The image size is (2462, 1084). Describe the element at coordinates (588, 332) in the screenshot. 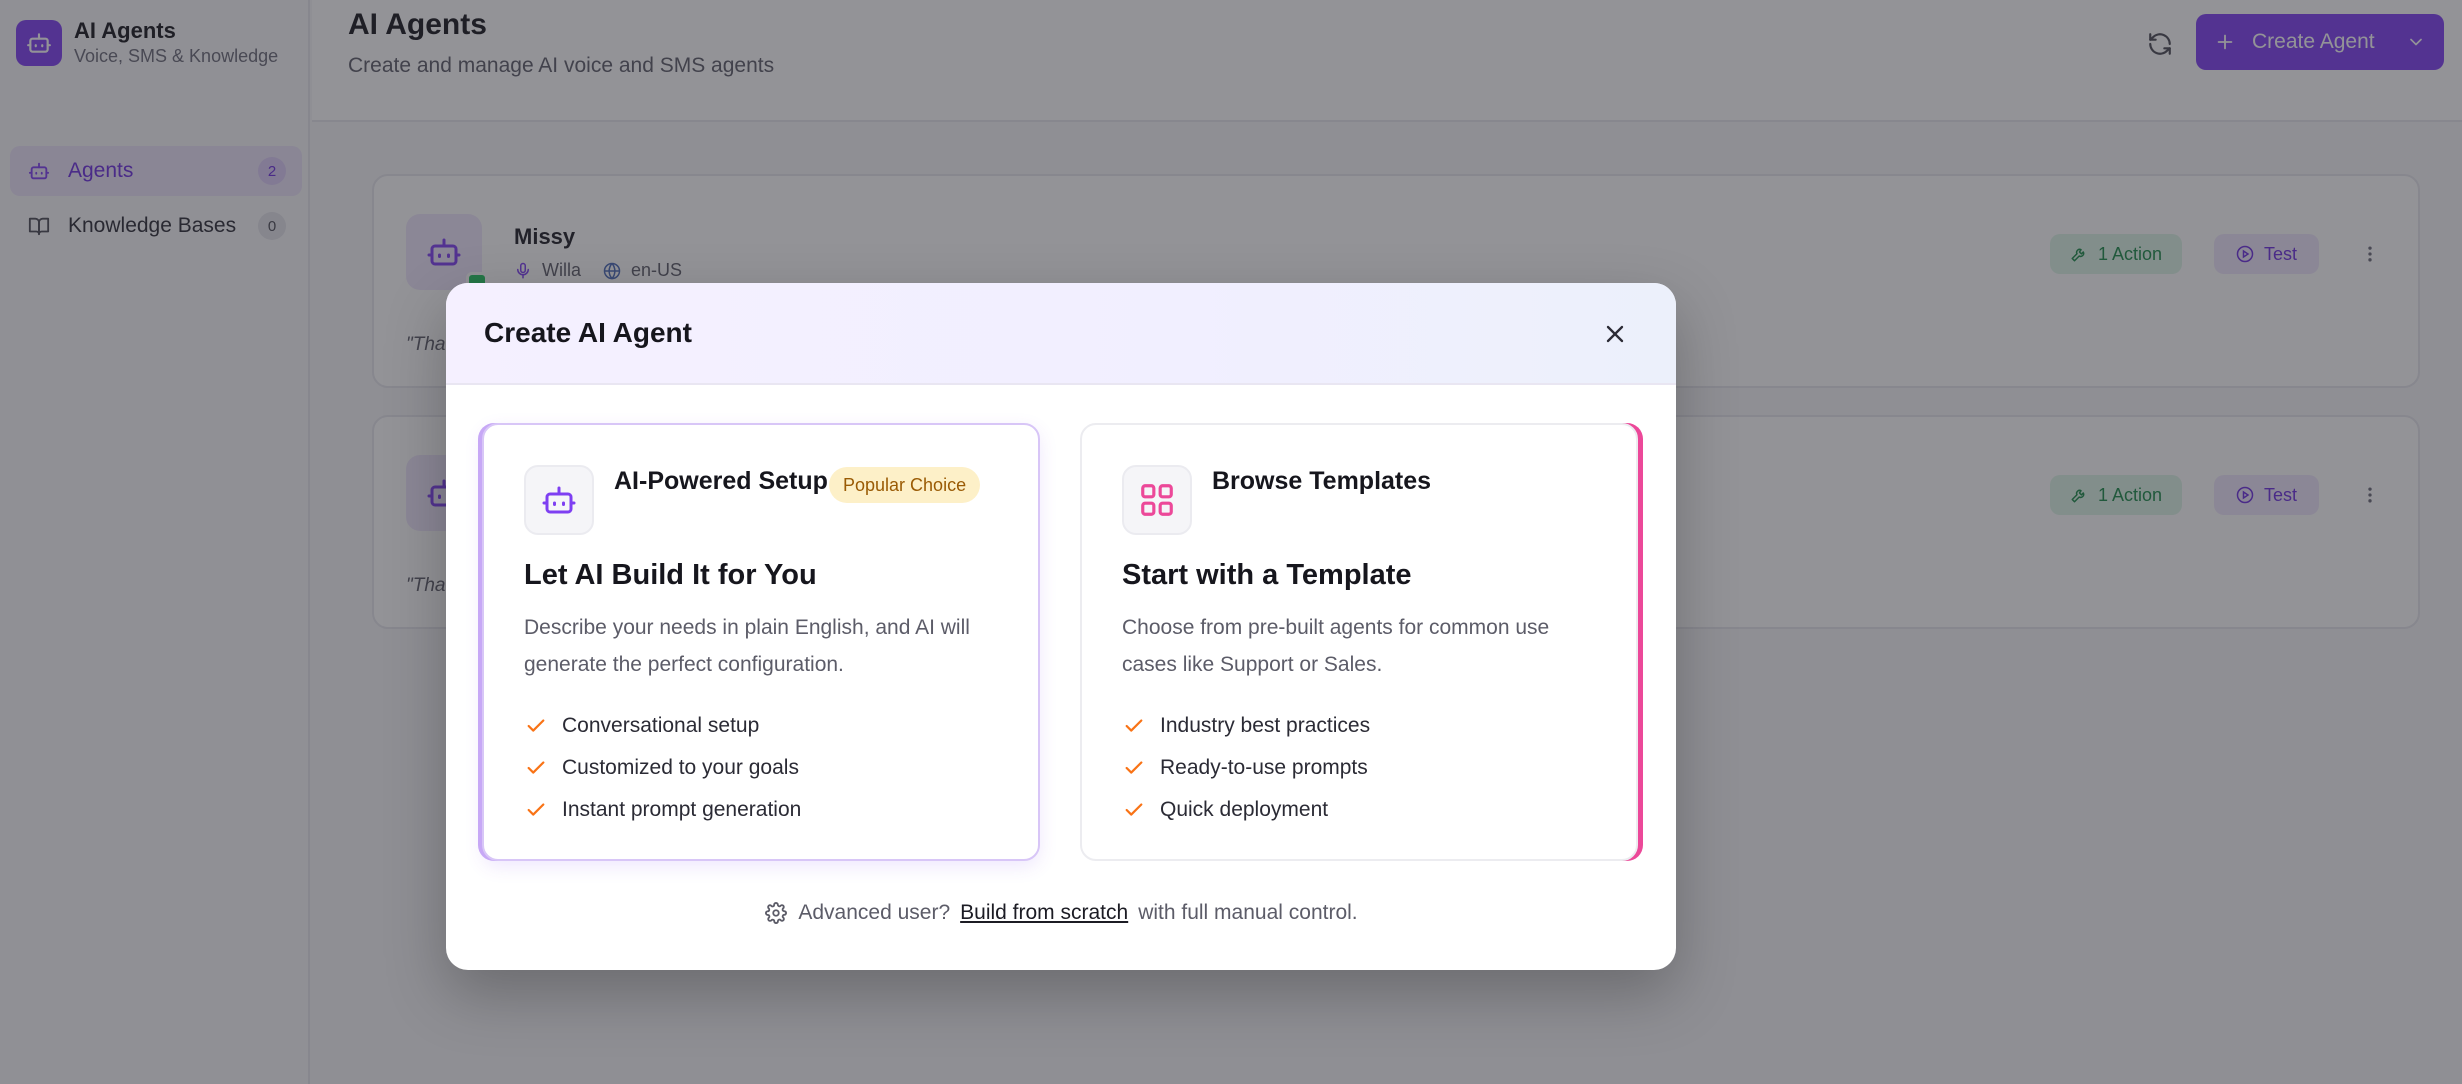

I see `modal-title: Create AI Agent` at that location.